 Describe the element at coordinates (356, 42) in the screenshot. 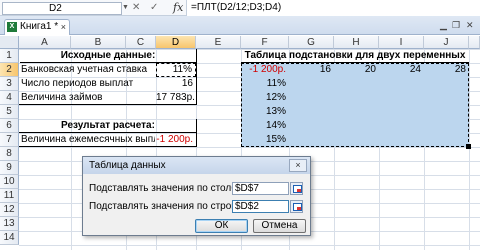

I see `column-header-h: H` at that location.